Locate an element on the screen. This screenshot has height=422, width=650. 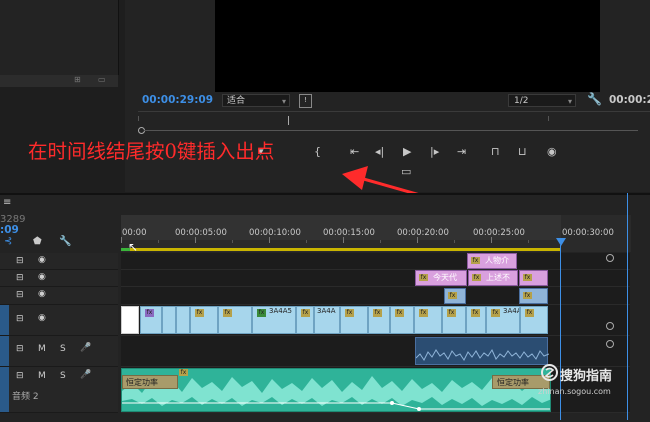
title-clip: fx 今天代 is located at coordinates (441, 278).